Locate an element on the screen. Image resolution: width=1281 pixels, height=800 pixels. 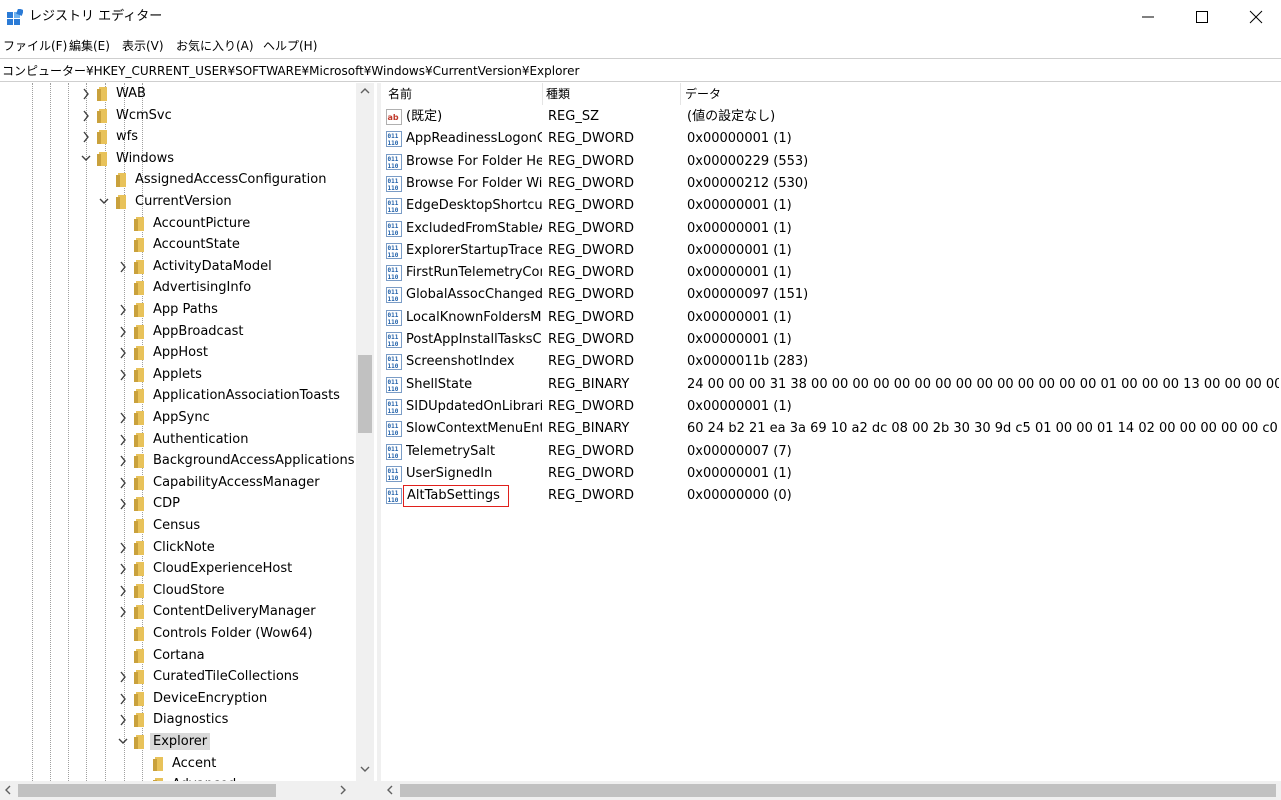
tree-item: AdvertisingInfo is located at coordinates (178, 288).